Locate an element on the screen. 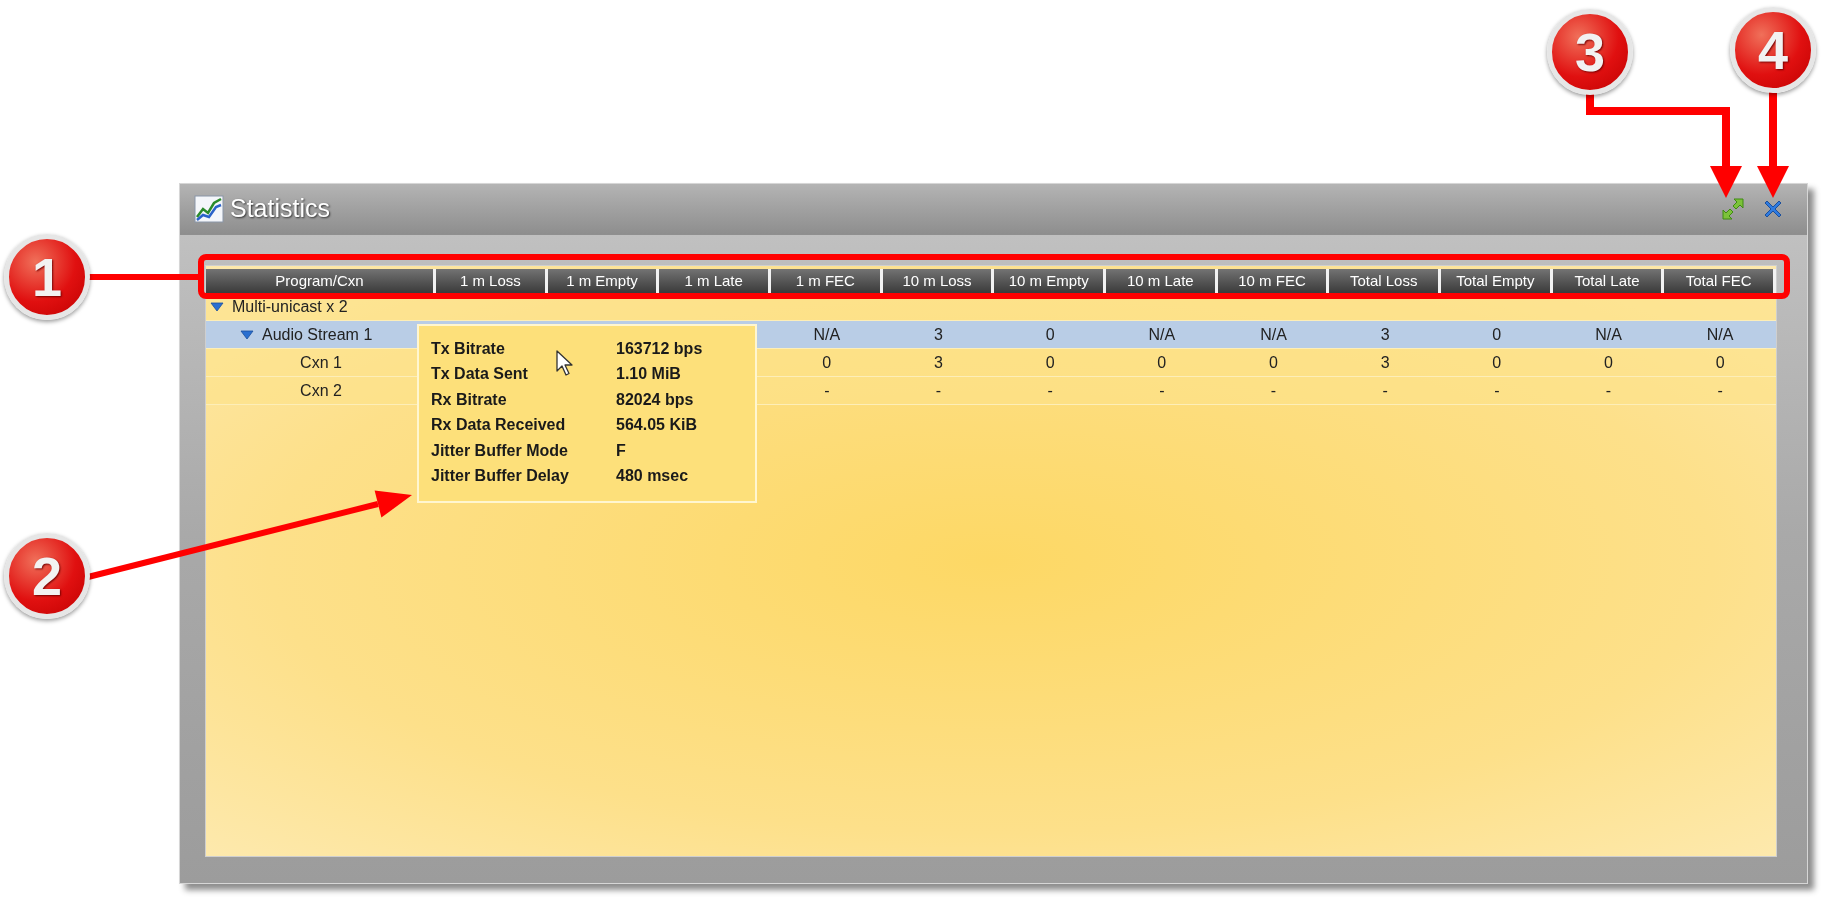  tooltip-value: 480 msec is located at coordinates (653, 476).